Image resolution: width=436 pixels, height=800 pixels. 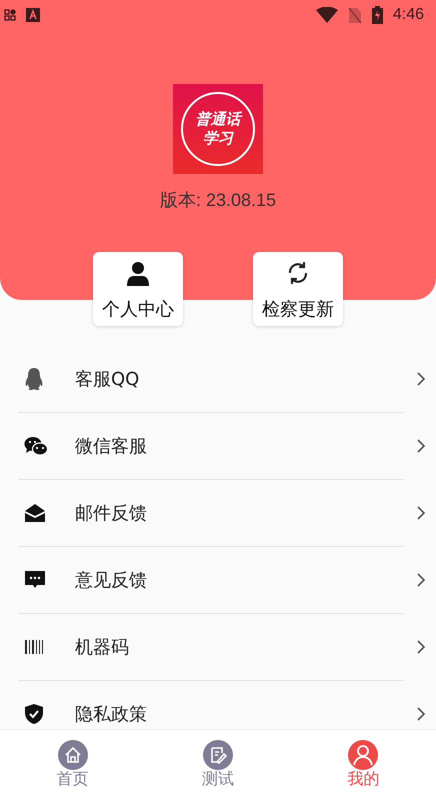 What do you see at coordinates (111, 513) in the screenshot?
I see `menu-label: 邮件反馈` at bounding box center [111, 513].